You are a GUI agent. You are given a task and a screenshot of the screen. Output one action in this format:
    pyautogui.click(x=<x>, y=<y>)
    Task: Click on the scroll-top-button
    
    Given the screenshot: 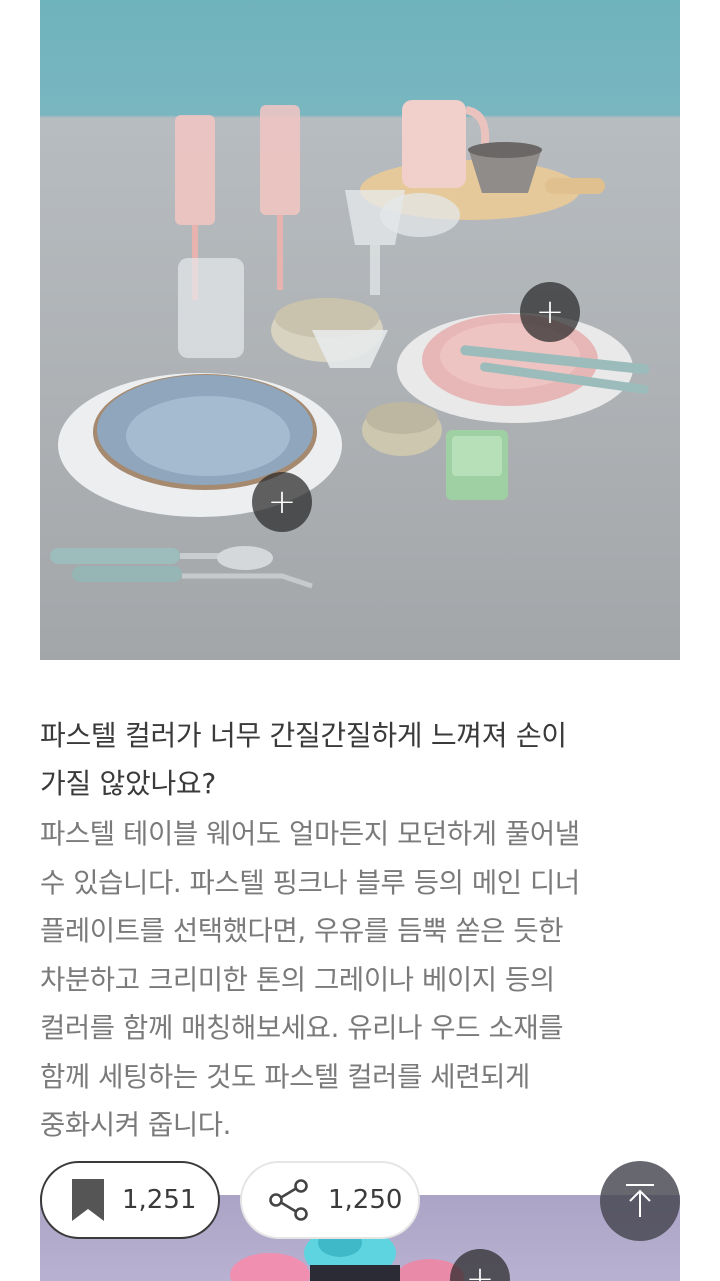 What is the action you would take?
    pyautogui.click(x=640, y=1201)
    